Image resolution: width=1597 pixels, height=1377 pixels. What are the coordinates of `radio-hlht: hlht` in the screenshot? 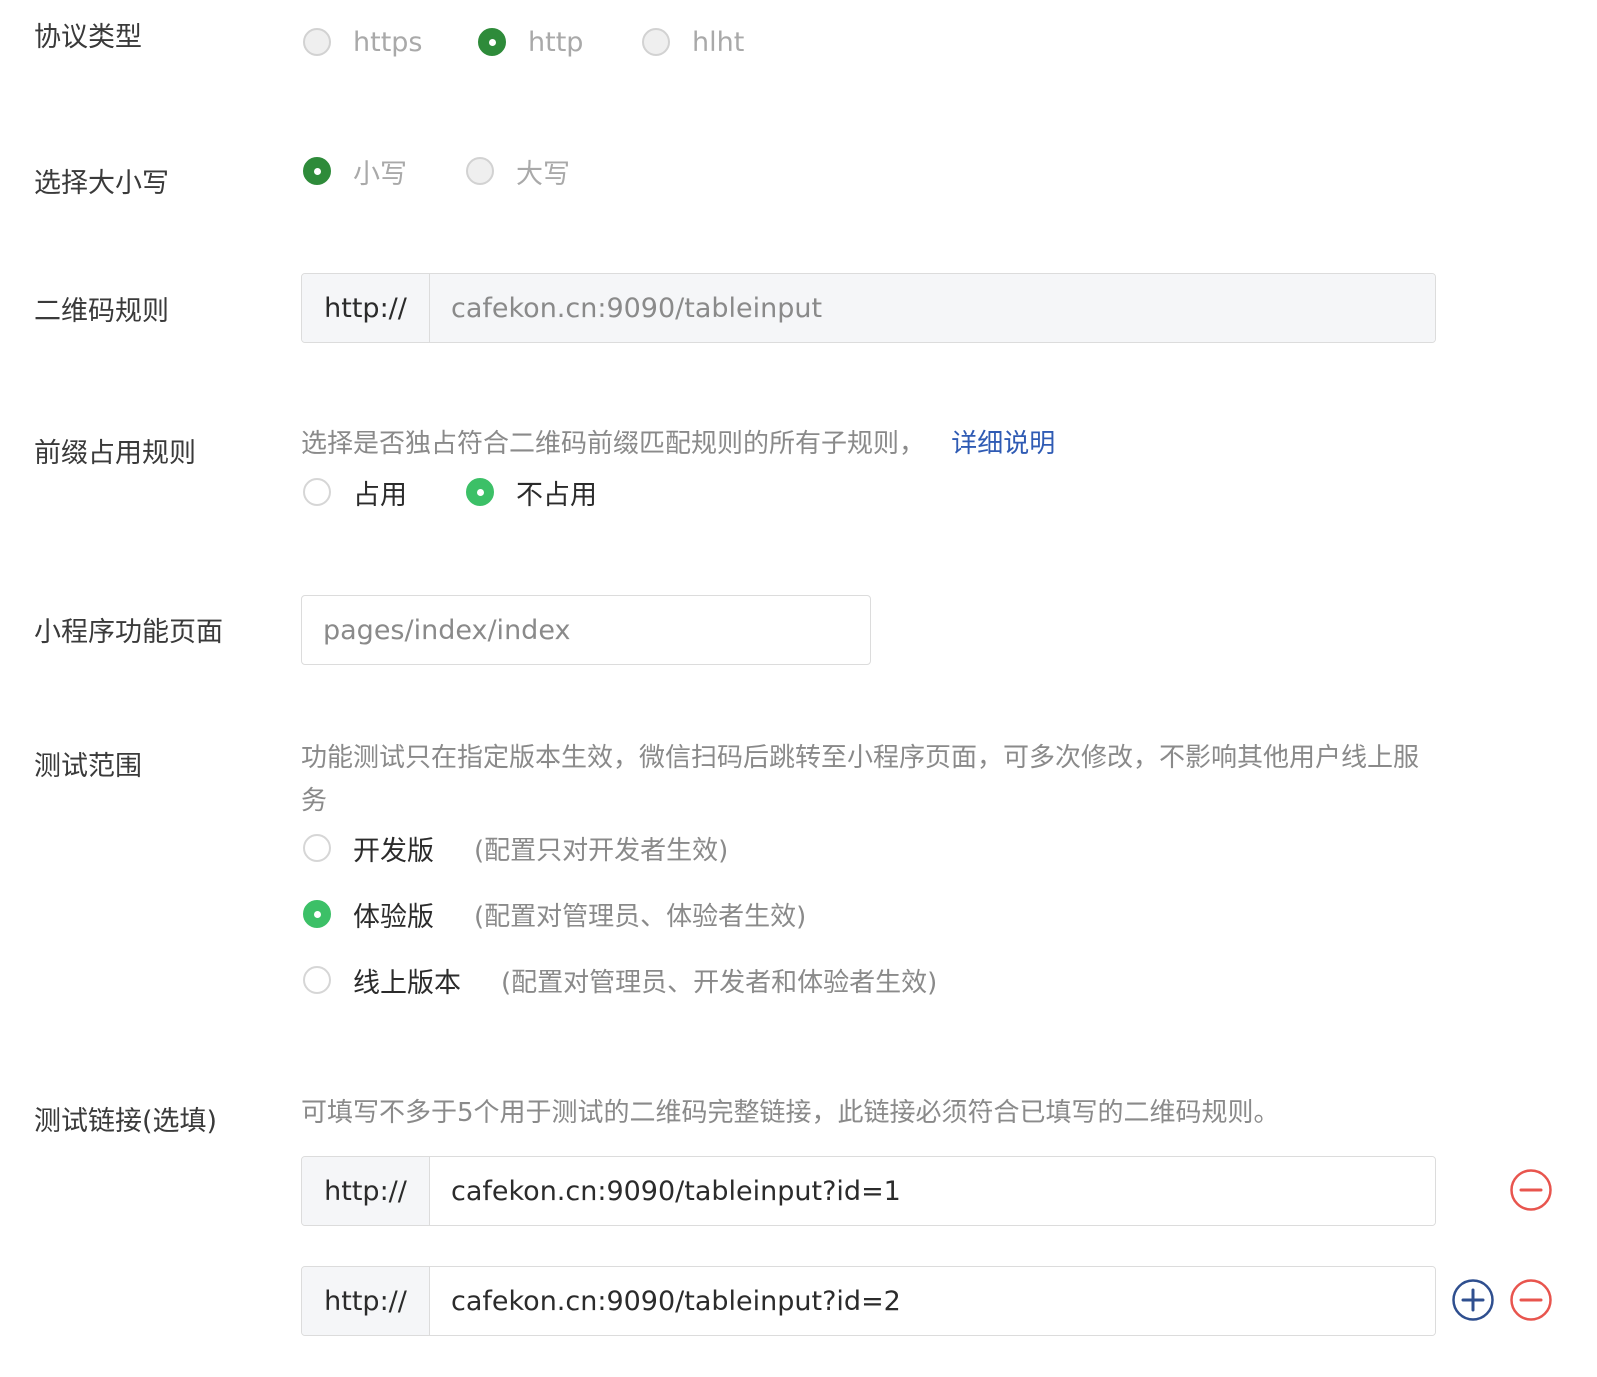 It's located at (693, 42).